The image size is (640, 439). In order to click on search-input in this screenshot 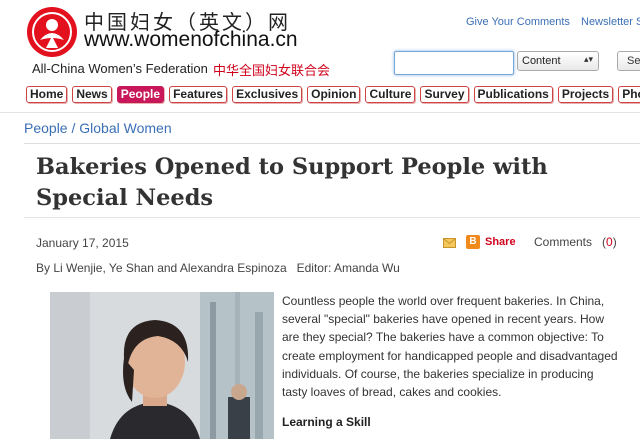, I will do `click(454, 63)`.